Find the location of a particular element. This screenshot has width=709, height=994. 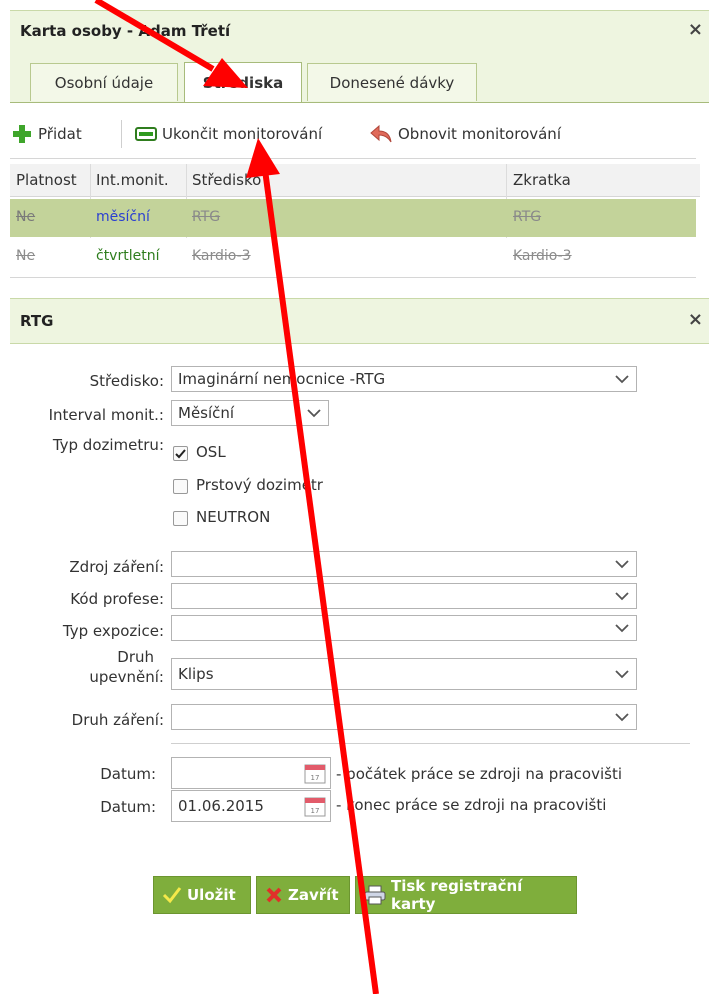

cell-interval: měsíční is located at coordinates (123, 217).